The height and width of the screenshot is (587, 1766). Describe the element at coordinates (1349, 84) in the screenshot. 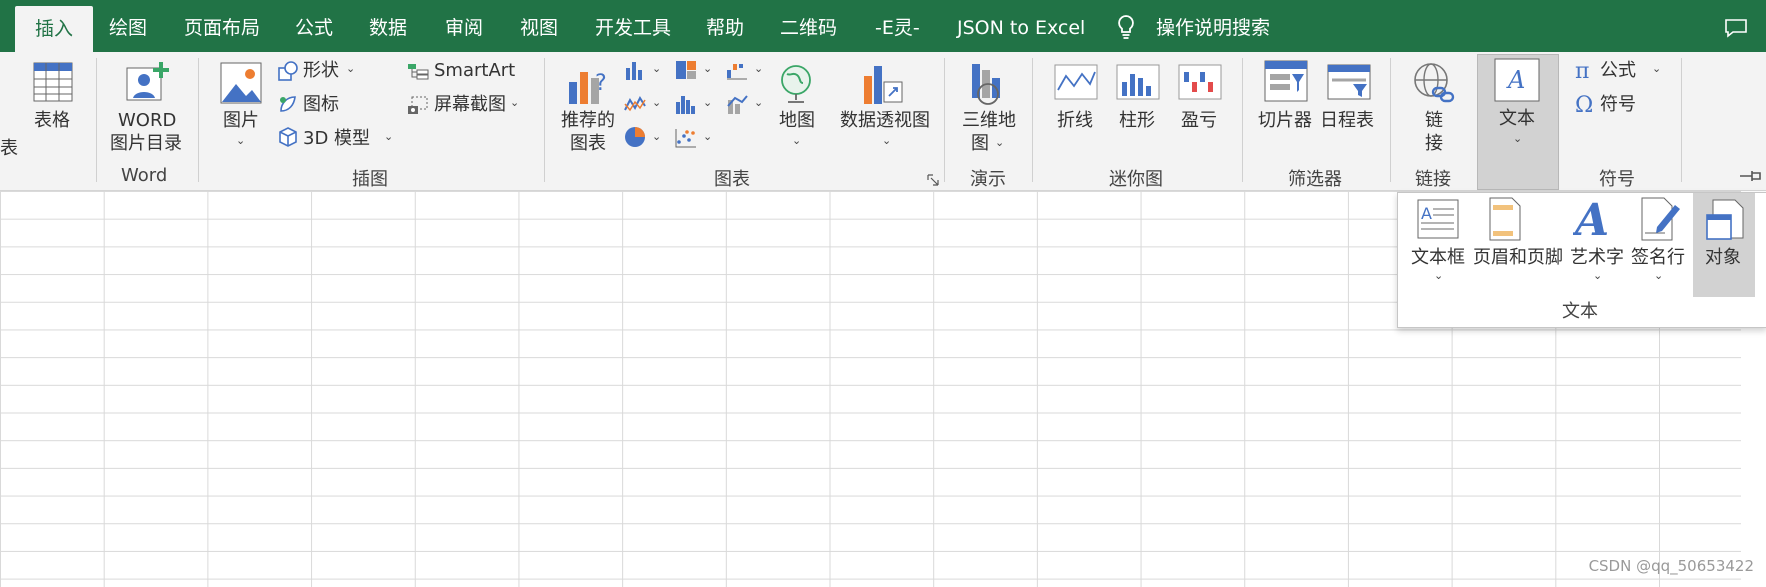

I see `timeline-icon` at that location.